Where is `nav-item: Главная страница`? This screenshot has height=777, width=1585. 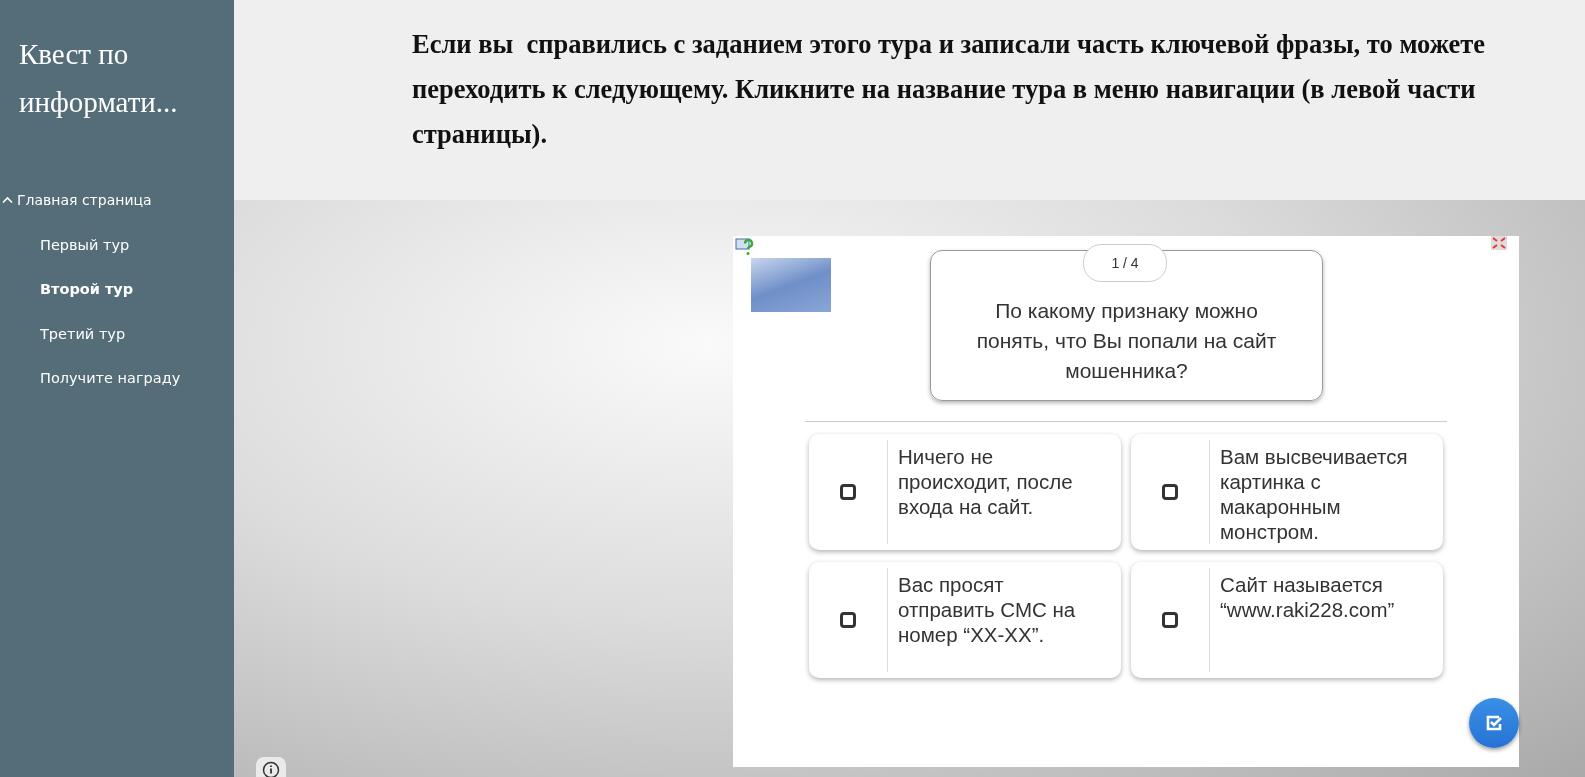
nav-item: Главная страница is located at coordinates (117, 200).